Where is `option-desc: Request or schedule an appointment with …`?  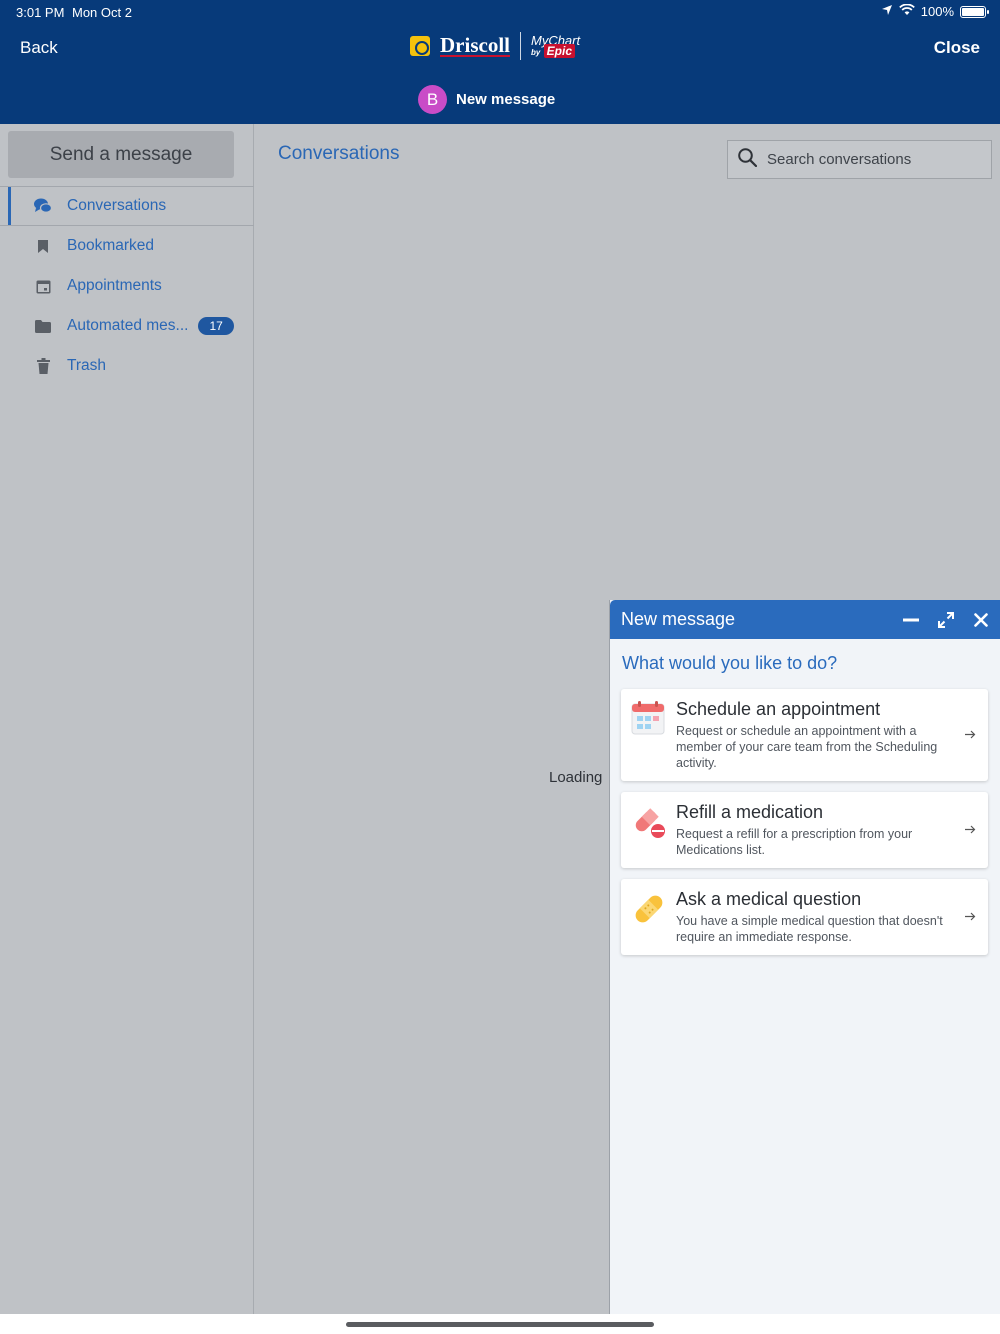
option-desc: Request or schedule an appointment with … is located at coordinates (807, 747).